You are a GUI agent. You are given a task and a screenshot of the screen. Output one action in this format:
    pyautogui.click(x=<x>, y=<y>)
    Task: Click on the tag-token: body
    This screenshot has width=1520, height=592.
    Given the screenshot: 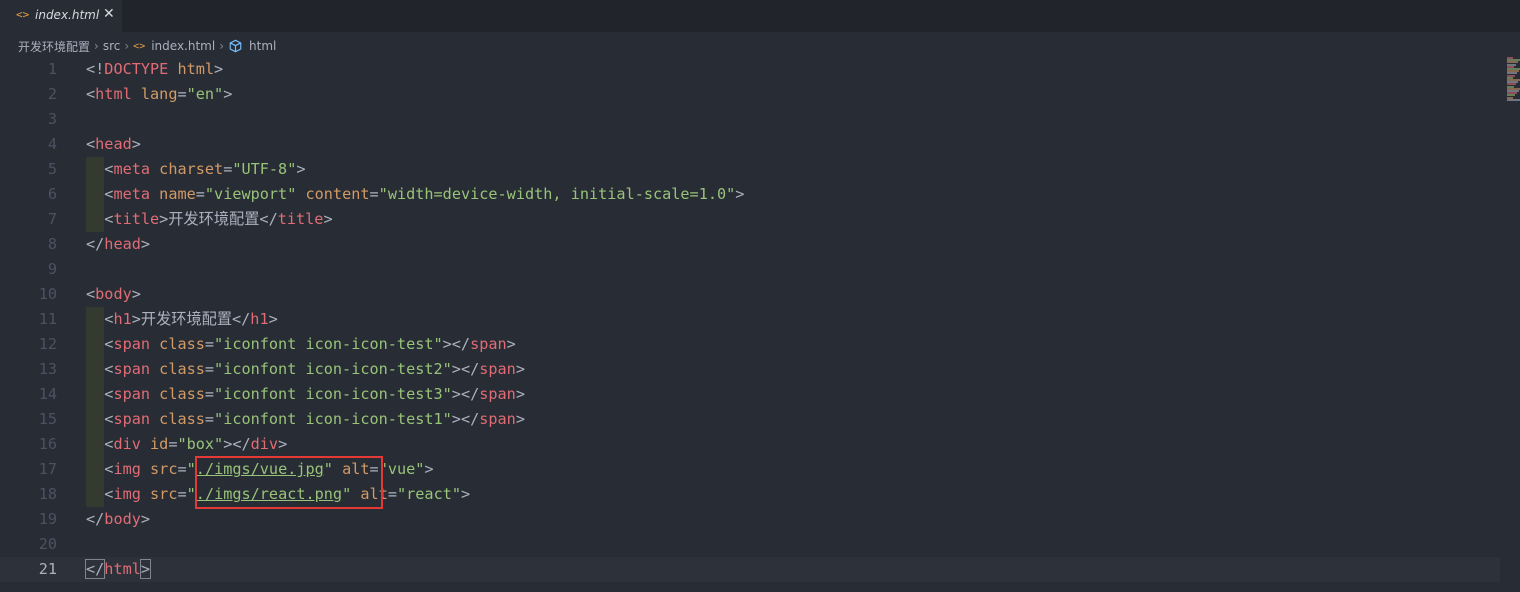 What is the action you would take?
    pyautogui.click(x=113, y=294)
    